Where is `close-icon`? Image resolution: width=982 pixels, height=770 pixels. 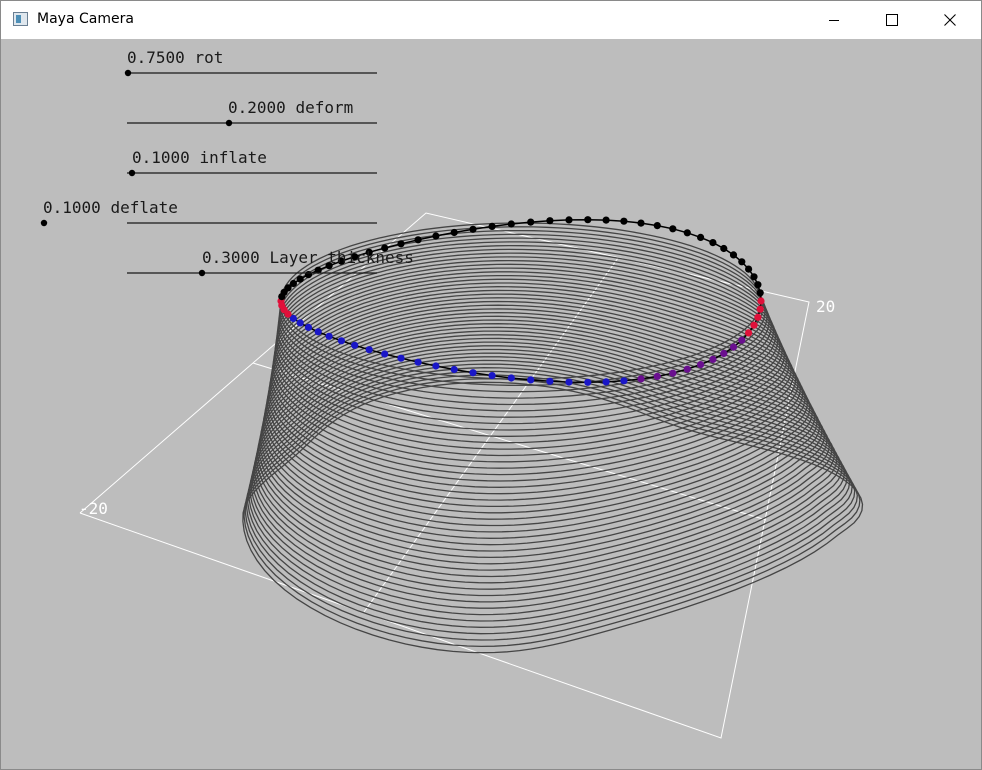 close-icon is located at coordinates (950, 20).